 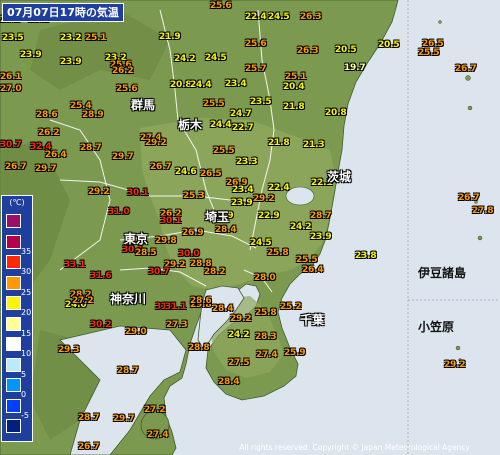 What do you see at coordinates (26, 292) in the screenshot?
I see `legend-label: 25` at bounding box center [26, 292].